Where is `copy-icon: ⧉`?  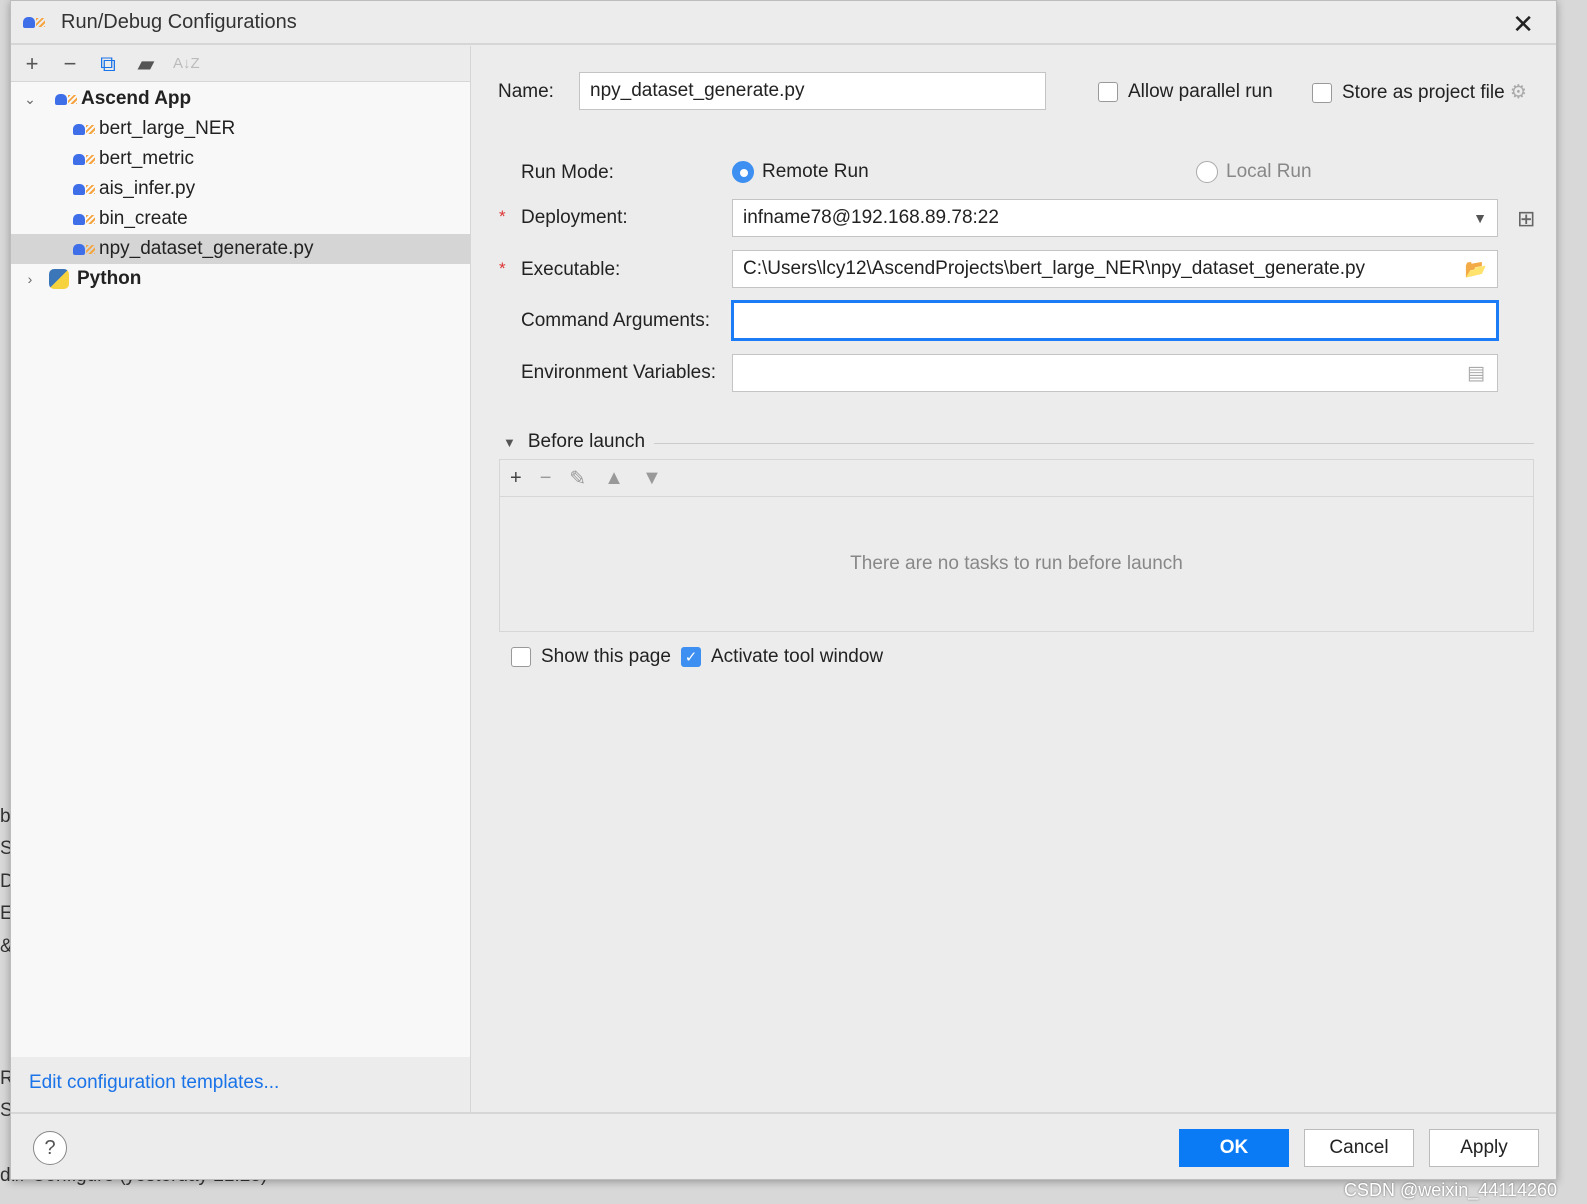 copy-icon: ⧉ is located at coordinates (108, 64).